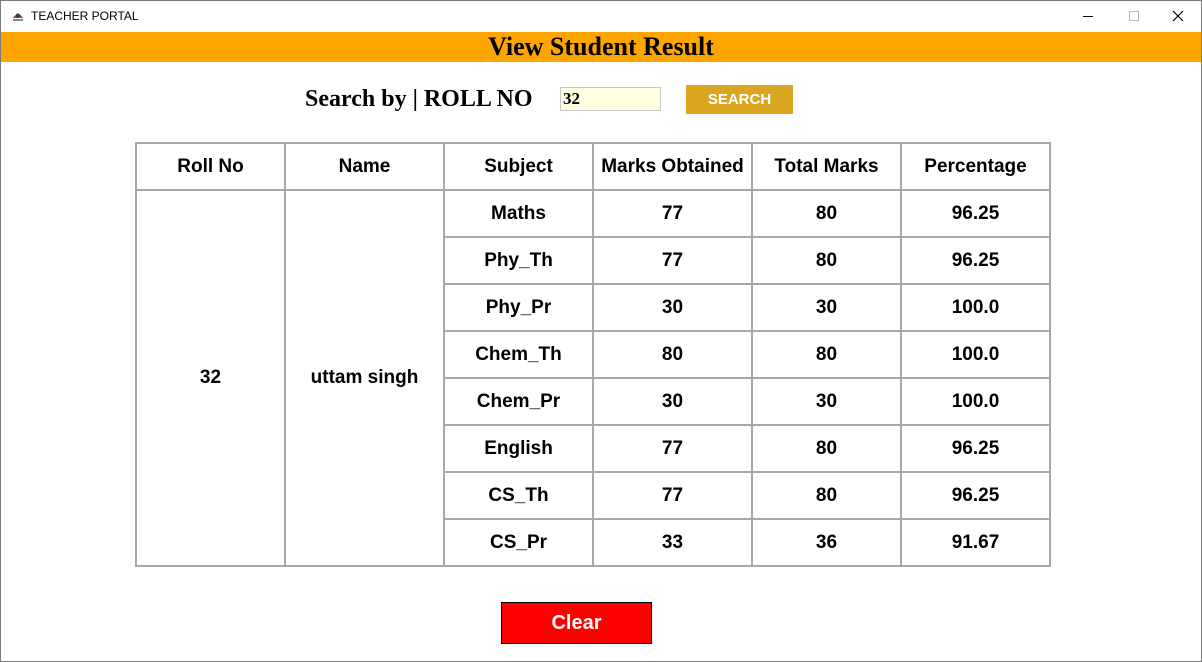 This screenshot has width=1202, height=662. Describe the element at coordinates (364, 166) in the screenshot. I see `header-name: Name` at that location.